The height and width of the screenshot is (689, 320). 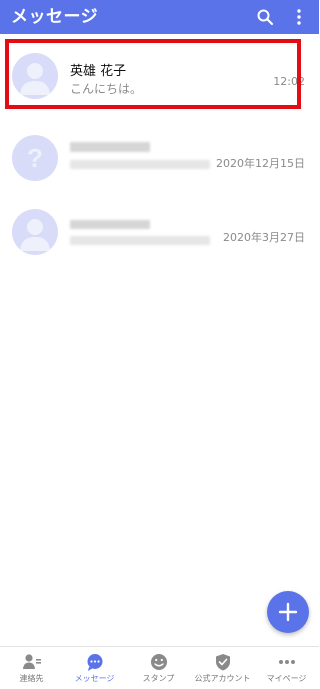 I want to click on chat-icon, so click(x=95, y=662).